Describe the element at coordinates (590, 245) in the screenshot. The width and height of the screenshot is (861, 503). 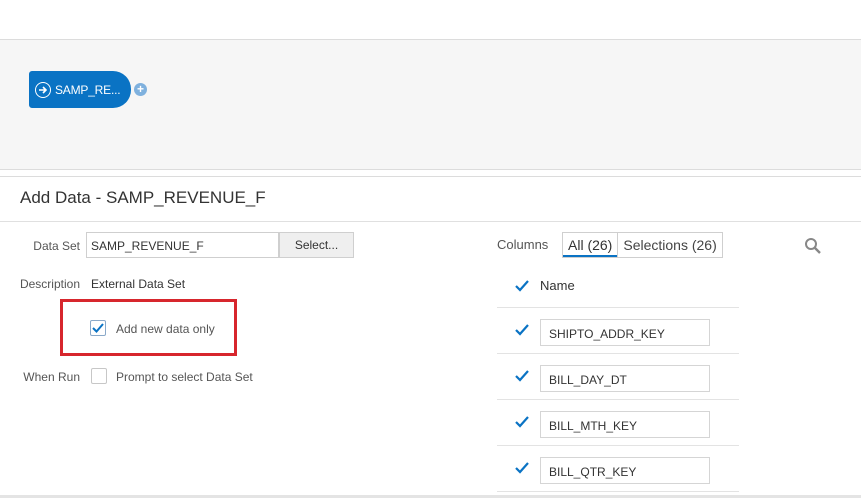
I see `tab-all: All (26)` at that location.